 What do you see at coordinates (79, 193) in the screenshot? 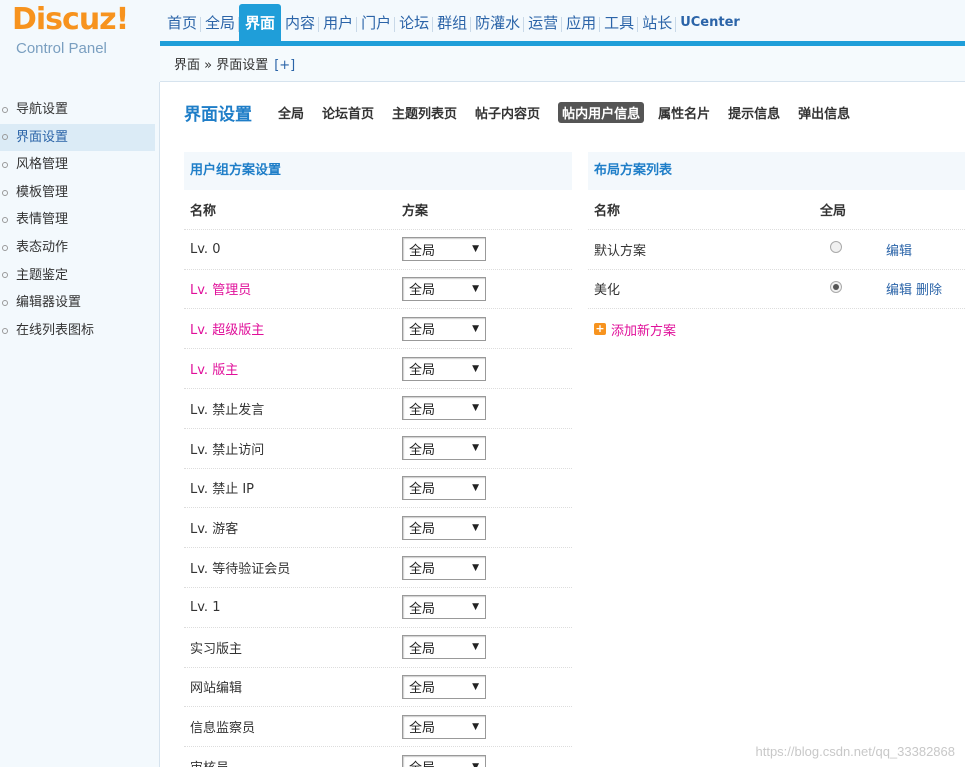
I see `sidebar-item-3: 模板管理` at bounding box center [79, 193].